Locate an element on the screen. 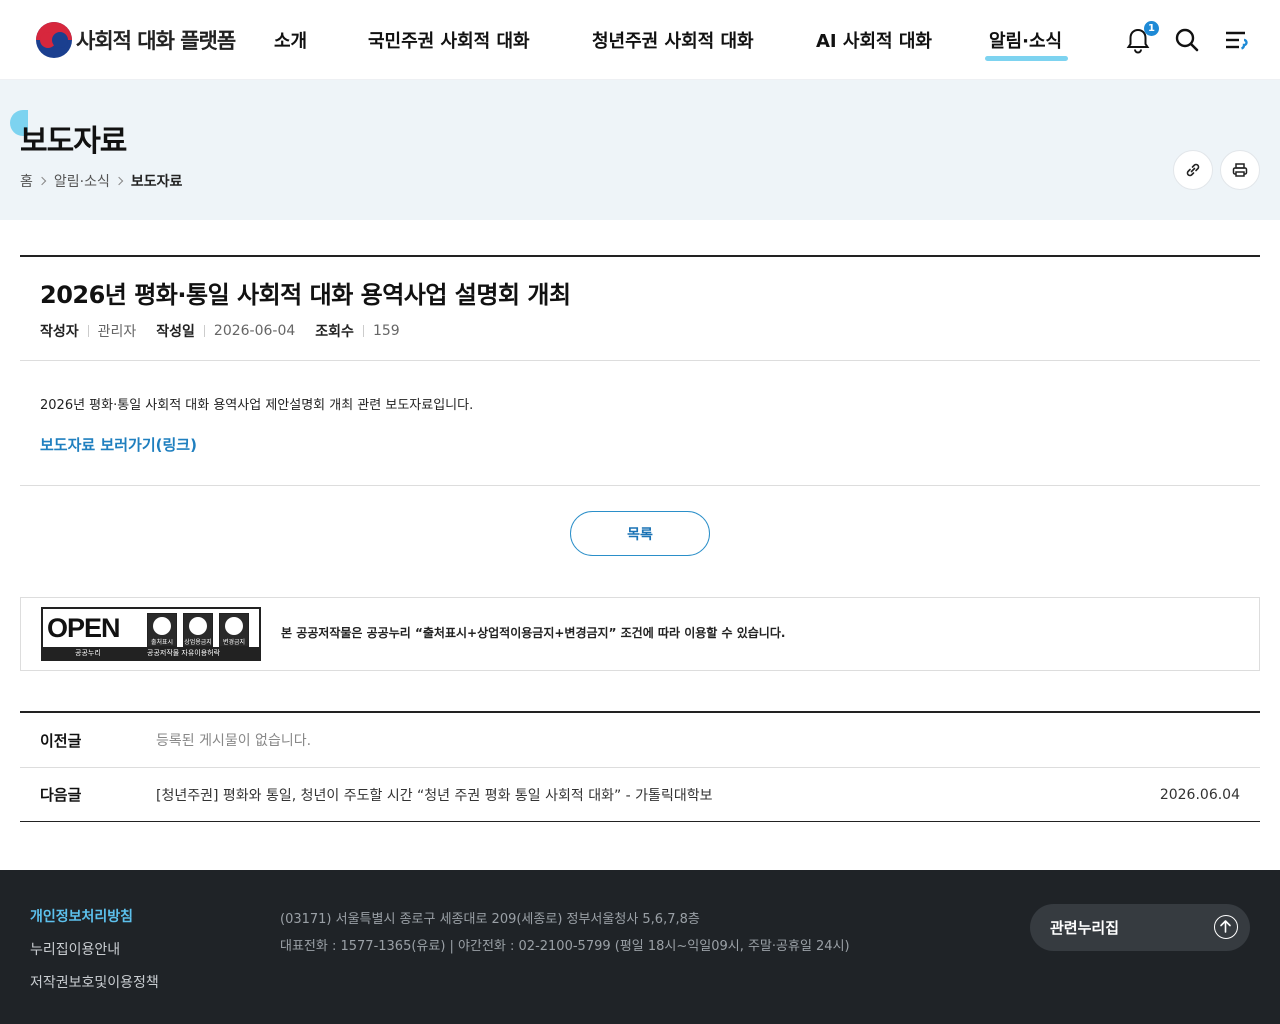  menu-icon is located at coordinates (1237, 40).